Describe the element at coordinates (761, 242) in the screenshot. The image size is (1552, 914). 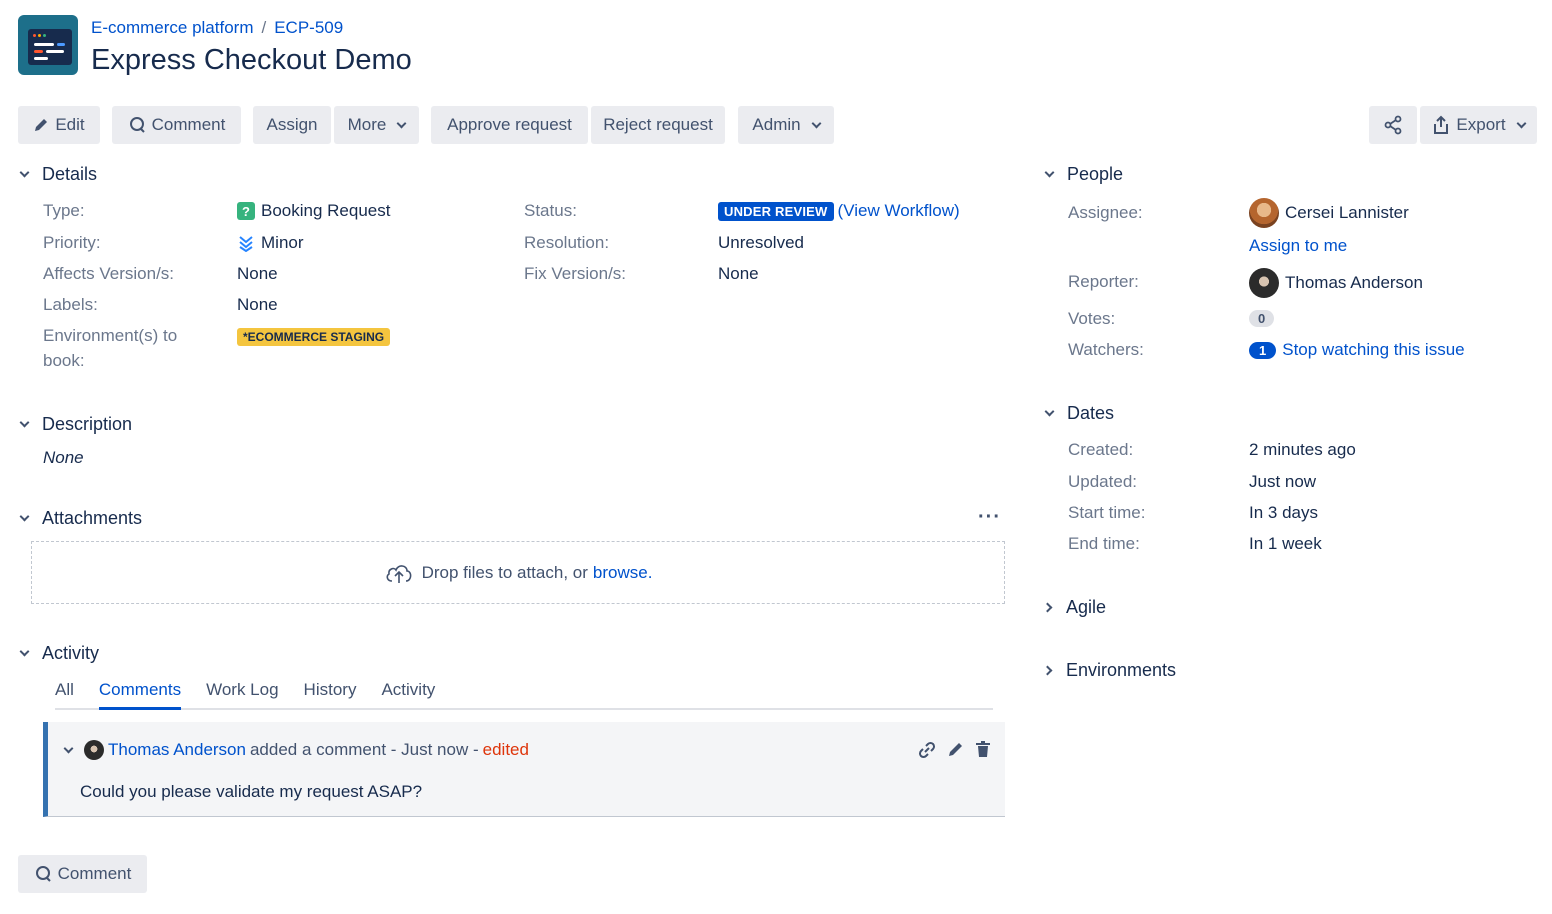
I see `resolution-value: Unresolved` at that location.